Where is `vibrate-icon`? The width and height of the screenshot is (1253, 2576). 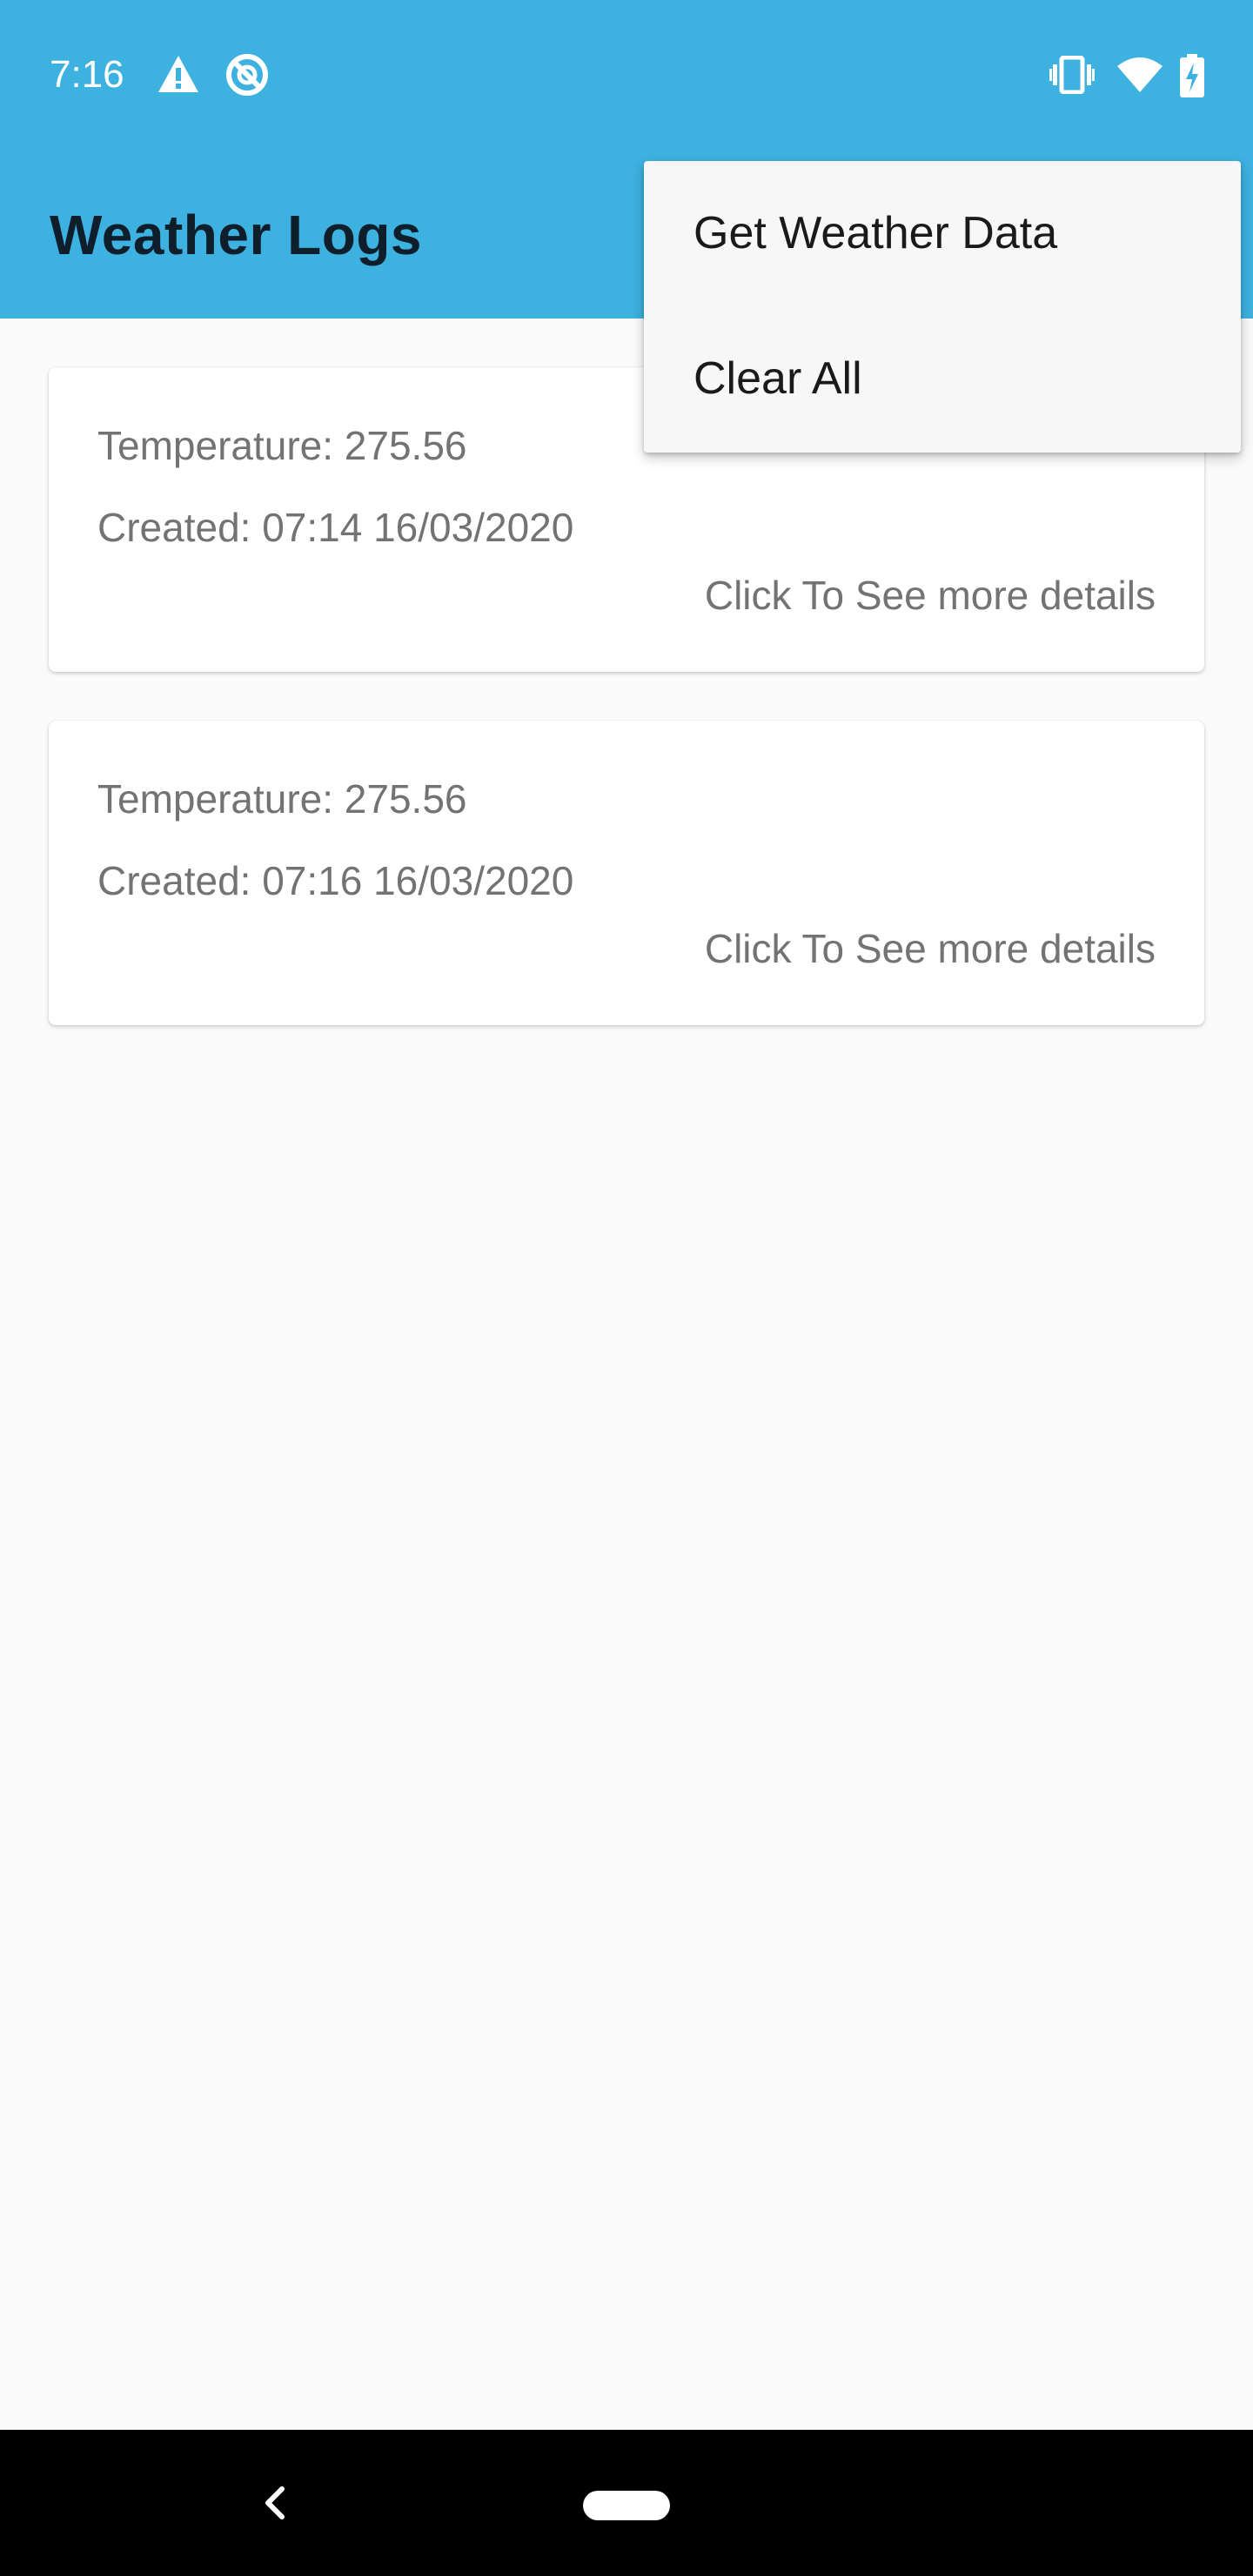 vibrate-icon is located at coordinates (1072, 77).